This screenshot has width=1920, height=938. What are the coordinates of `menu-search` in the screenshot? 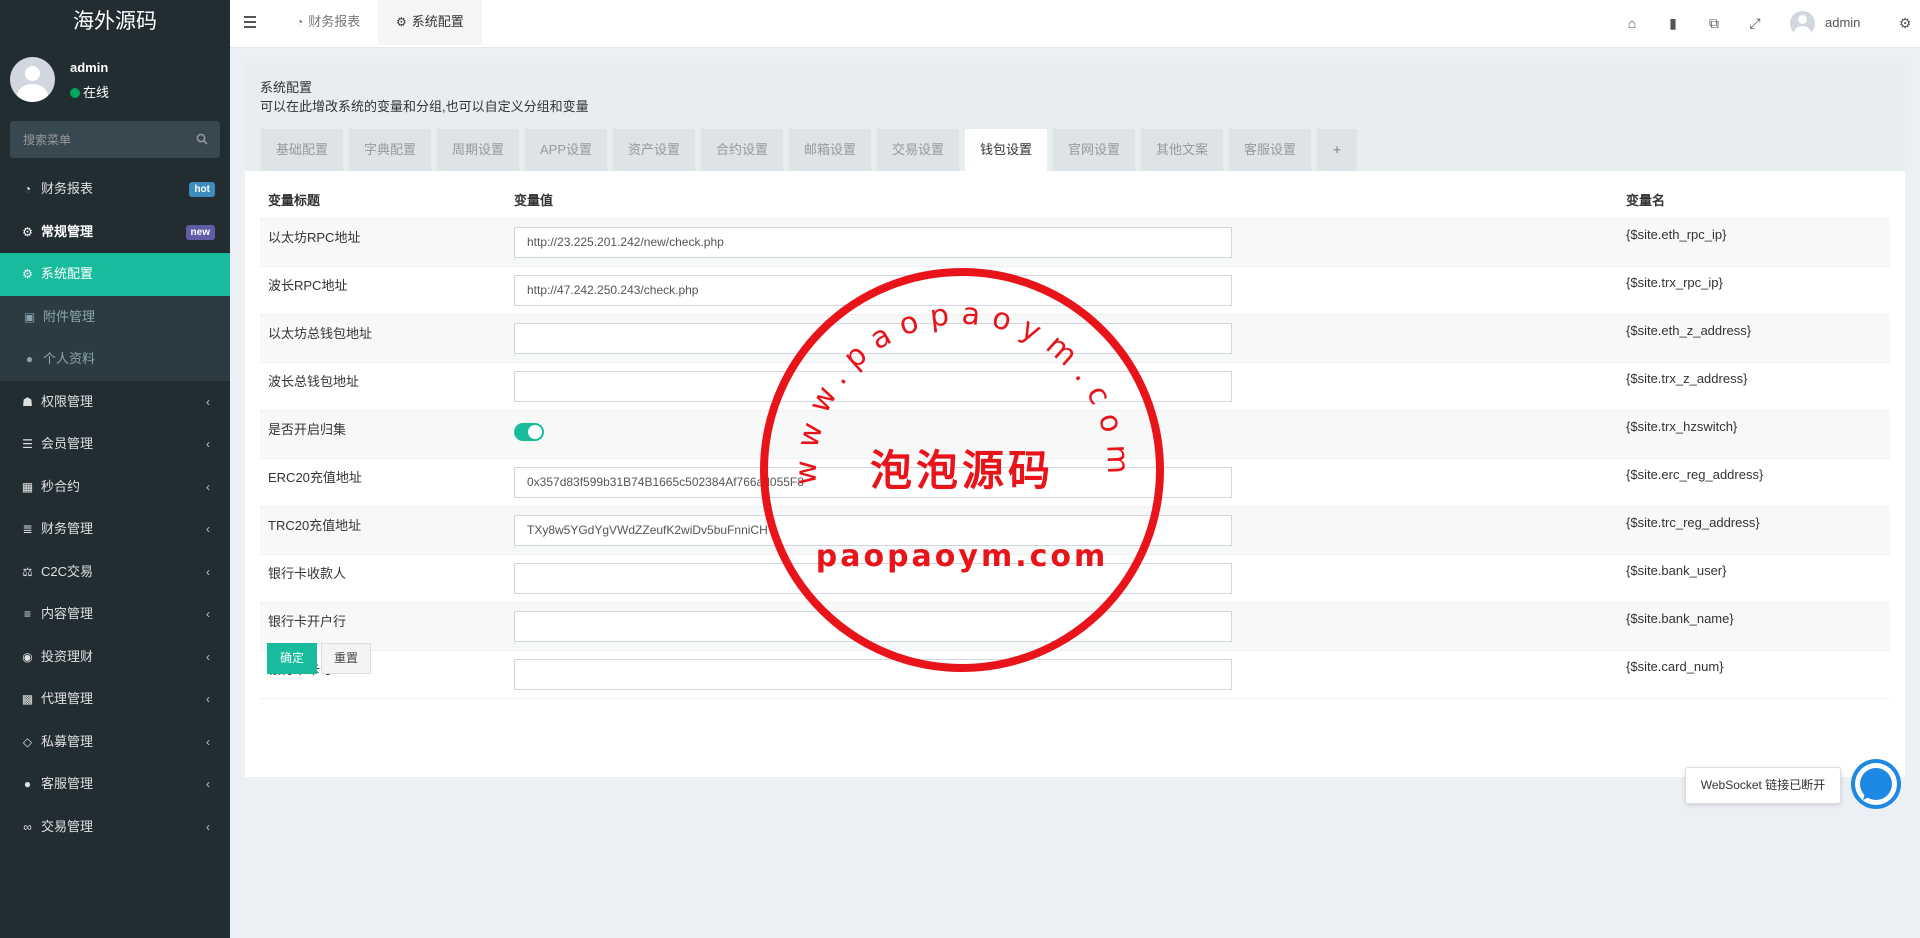 It's located at (115, 139).